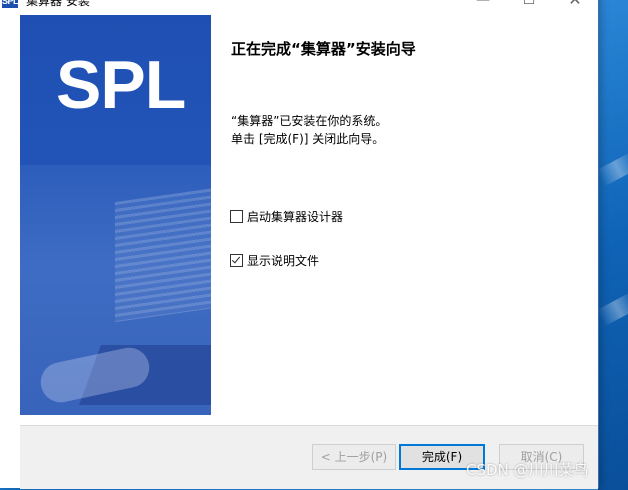 Image resolution: width=628 pixels, height=490 pixels. I want to click on finish-instruction-text: 单击 [完成(F)] 关闭此向导。, so click(308, 139).